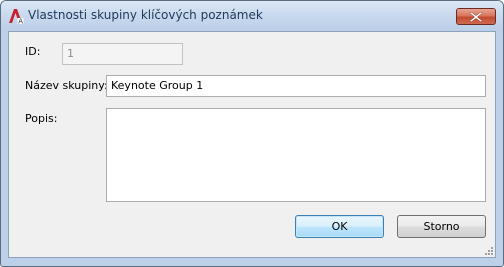 The image size is (504, 267). I want to click on window-title: Vlastnosti skupiny klíčových poznámek, so click(145, 15).